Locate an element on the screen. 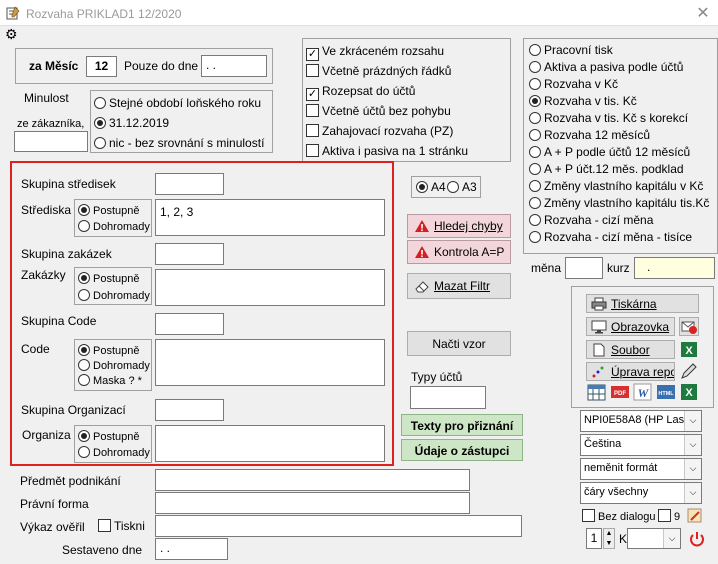  check-short-range: ✓ Ve zkráceném rozsahu is located at coordinates (375, 52).